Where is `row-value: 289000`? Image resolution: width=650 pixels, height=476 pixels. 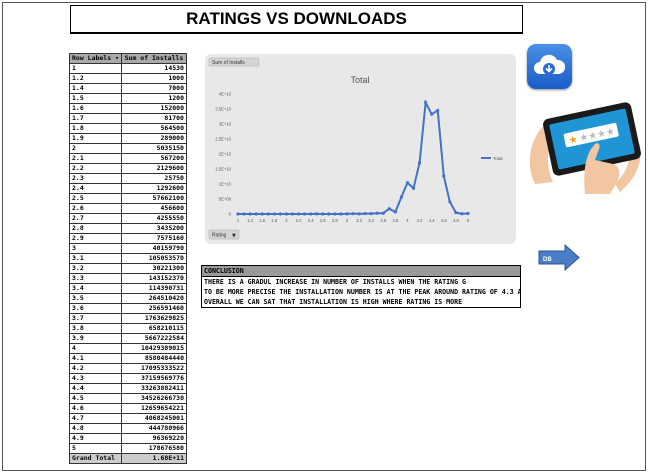 row-value: 289000 is located at coordinates (153, 138).